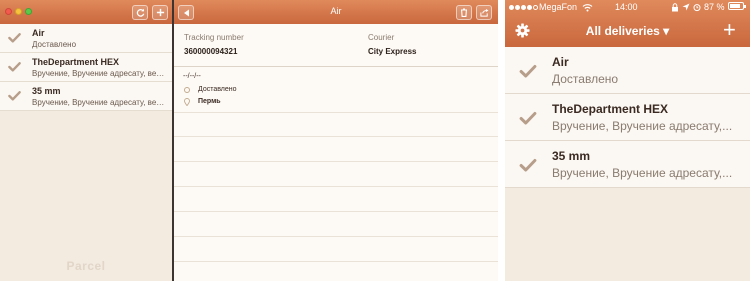 The height and width of the screenshot is (281, 750). I want to click on refresh-icon, so click(140, 12).